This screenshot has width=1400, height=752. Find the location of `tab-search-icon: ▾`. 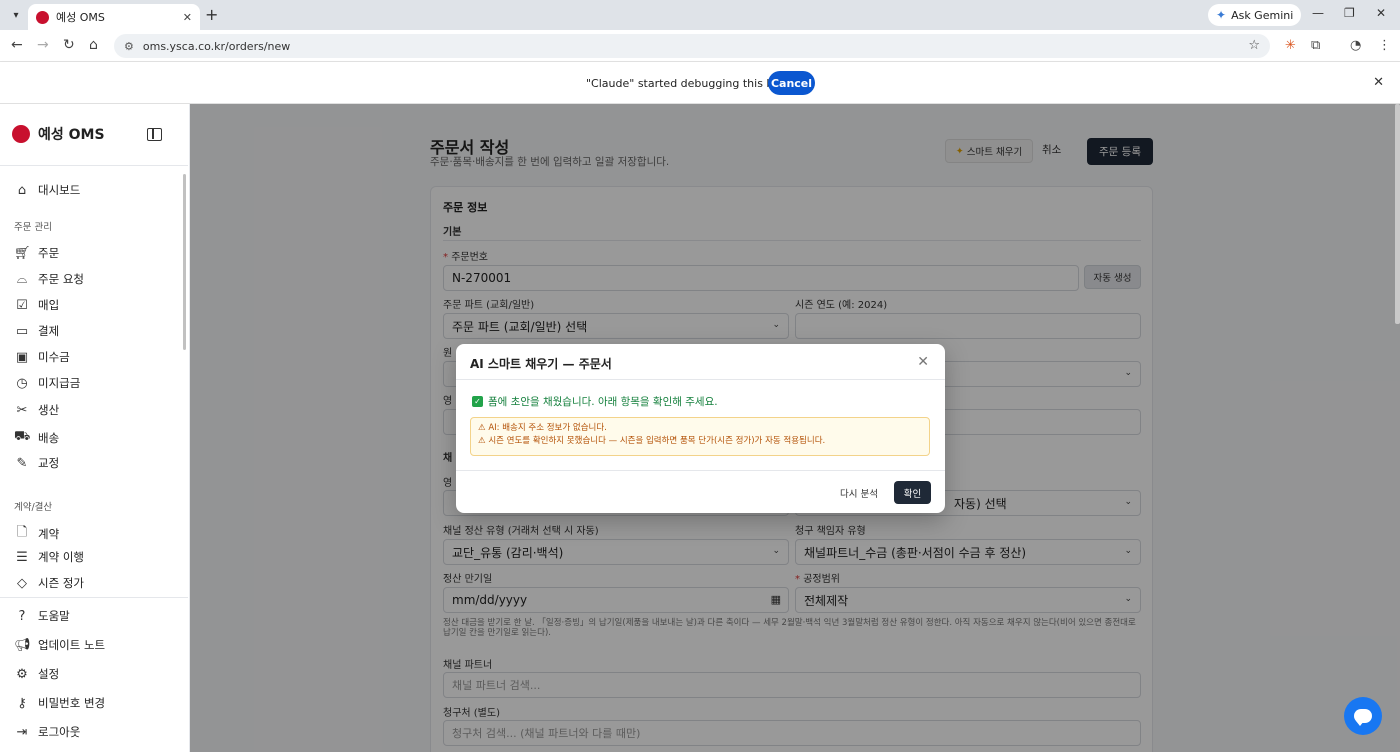

tab-search-icon: ▾ is located at coordinates (16, 15).